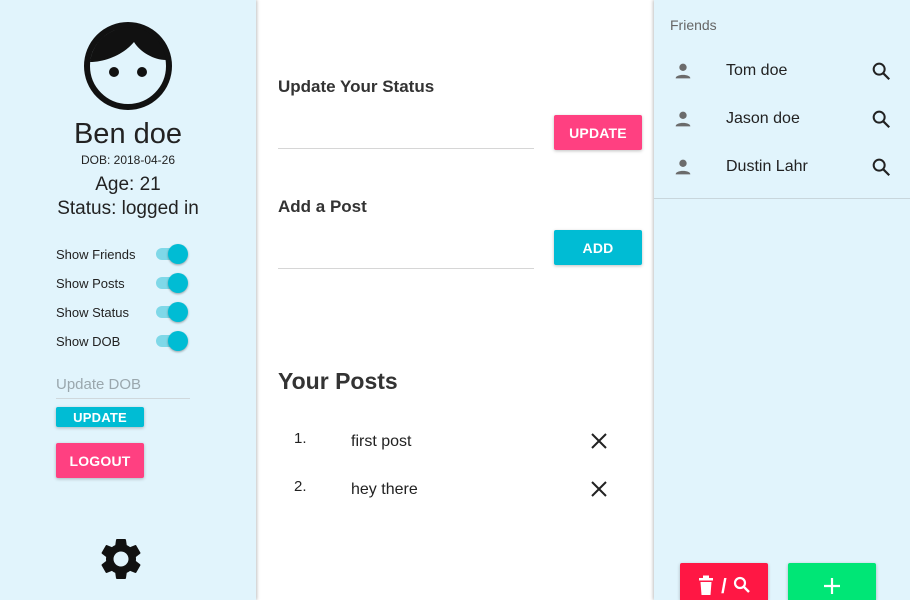 Image resolution: width=910 pixels, height=600 pixels. What do you see at coordinates (406, 253) in the screenshot?
I see `post-input` at bounding box center [406, 253].